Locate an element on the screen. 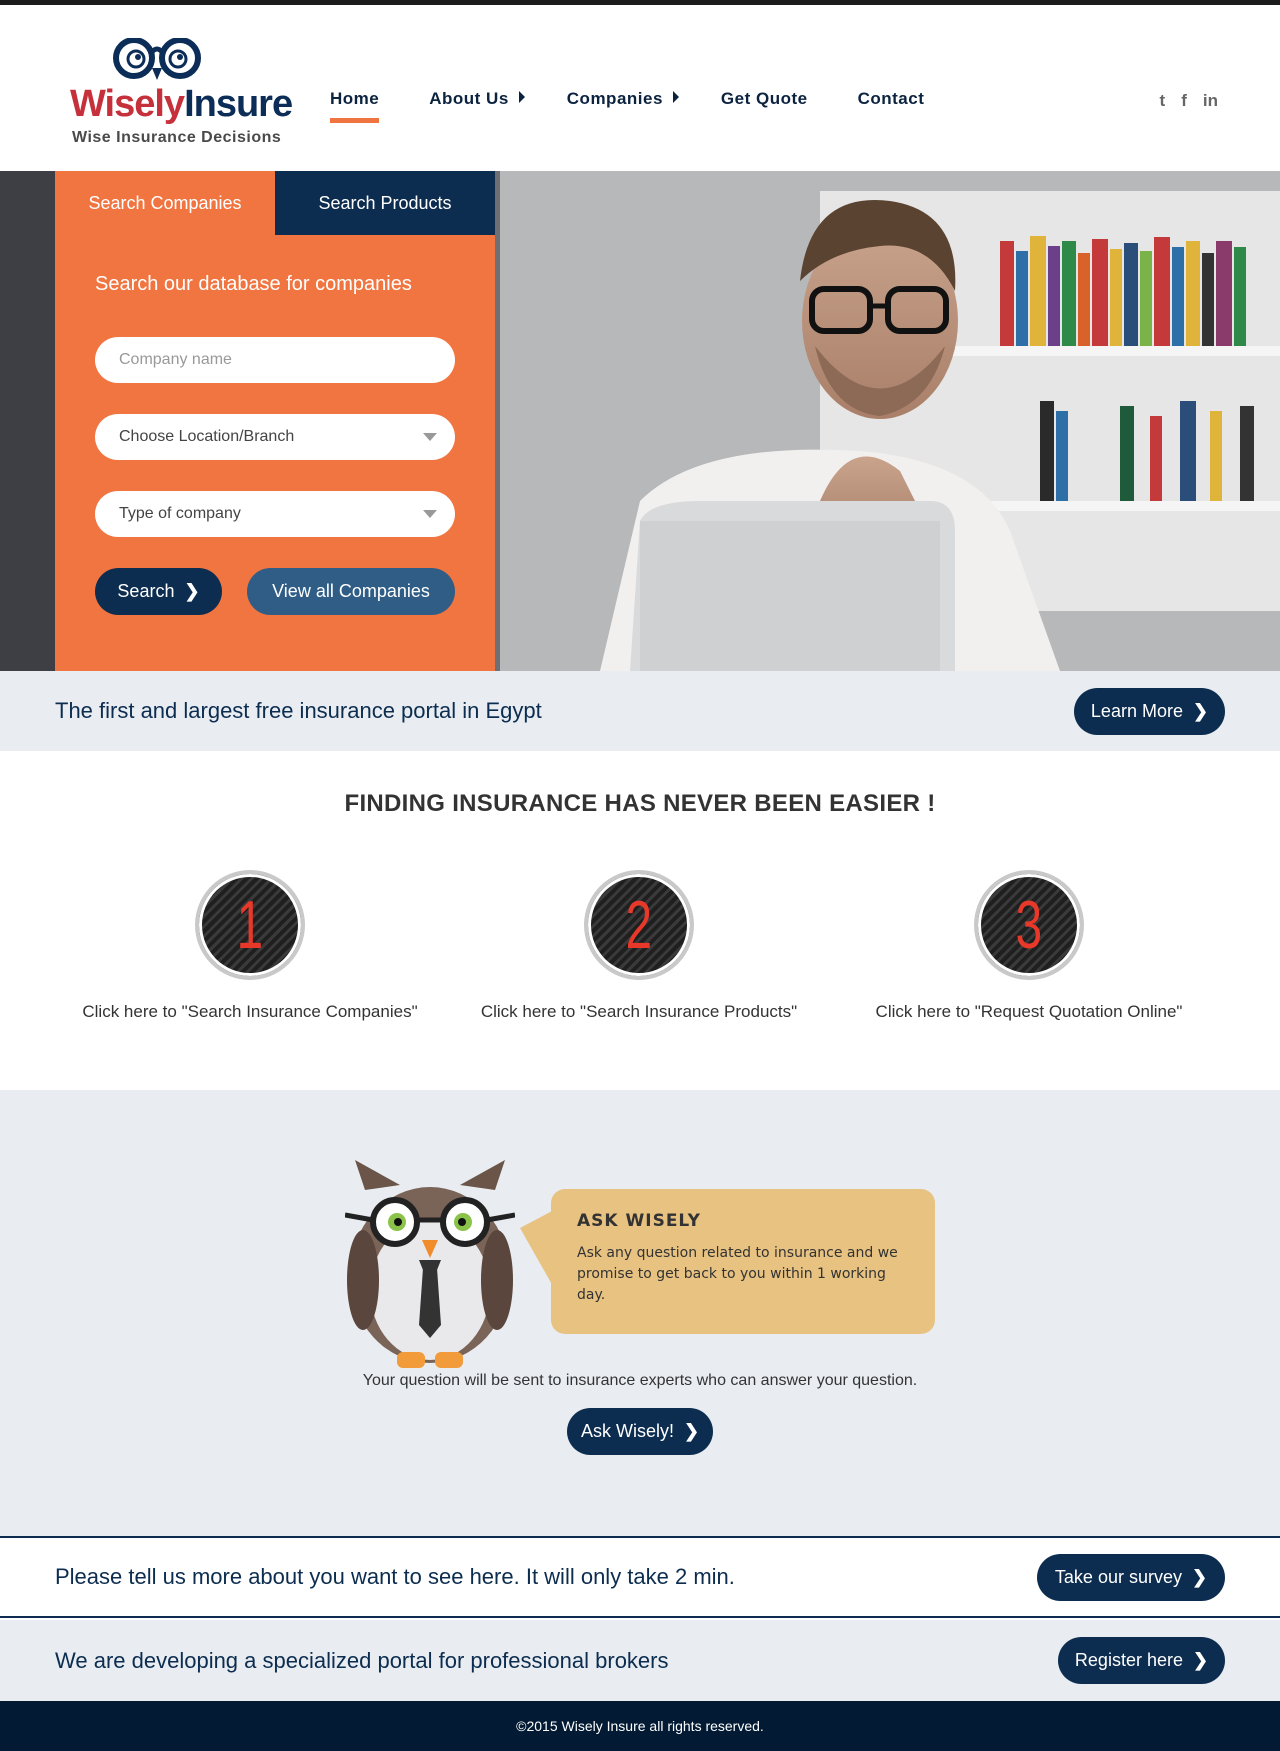  owl-mascot-icon is located at coordinates (430, 1264).